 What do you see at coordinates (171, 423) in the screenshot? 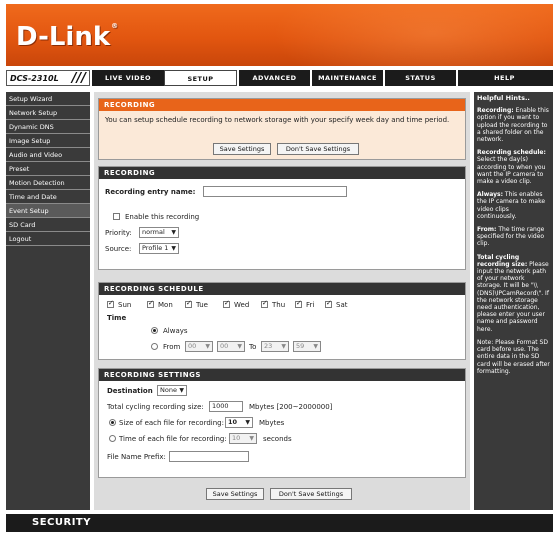
I see `size-each-file-label: Size of each file for recording:` at bounding box center [171, 423].